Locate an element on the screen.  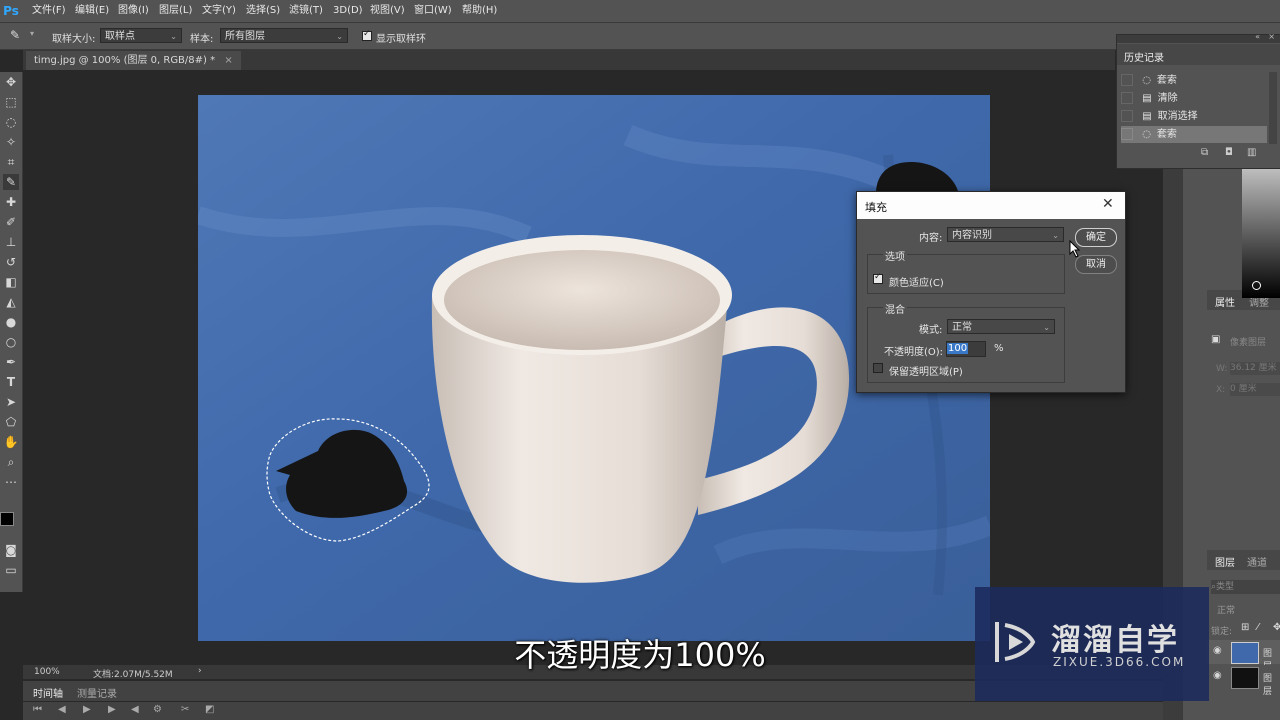
mode-value: 正常 is located at coordinates (962, 327).